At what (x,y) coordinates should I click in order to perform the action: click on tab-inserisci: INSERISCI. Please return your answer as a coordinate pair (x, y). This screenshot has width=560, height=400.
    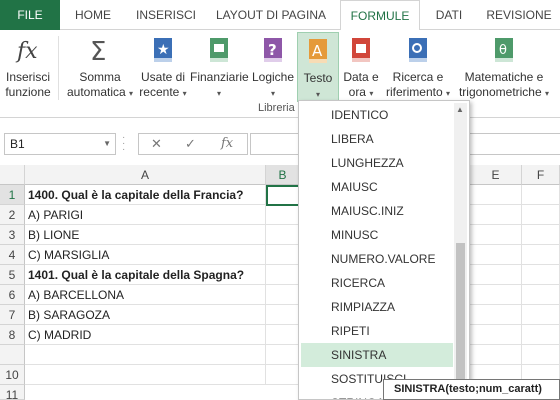
    Looking at the image, I should click on (166, 15).